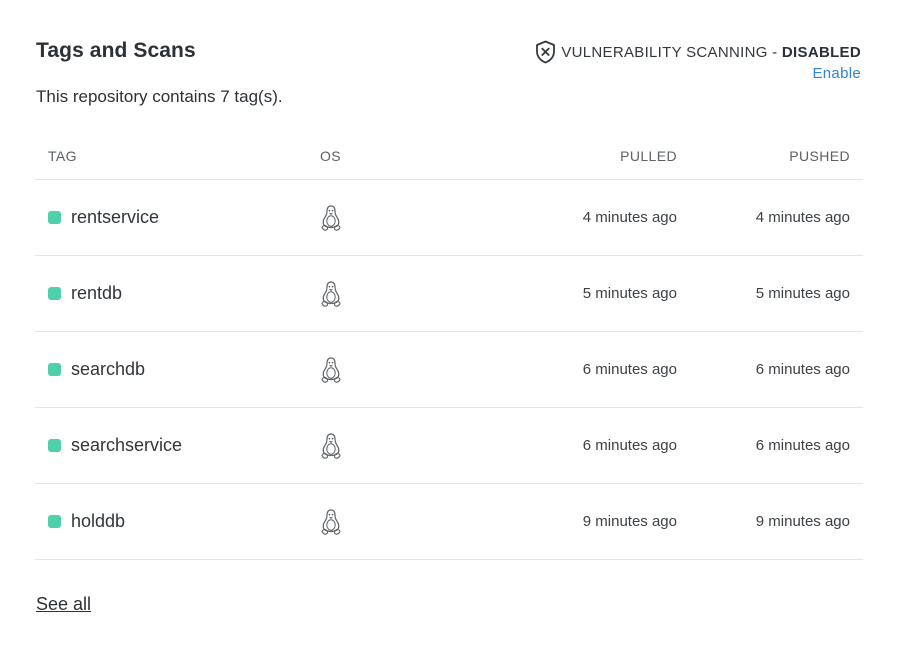 This screenshot has width=897, height=665. I want to click on table-row: searchdb 6 minutes ago 6 minutes ago, so click(449, 370).